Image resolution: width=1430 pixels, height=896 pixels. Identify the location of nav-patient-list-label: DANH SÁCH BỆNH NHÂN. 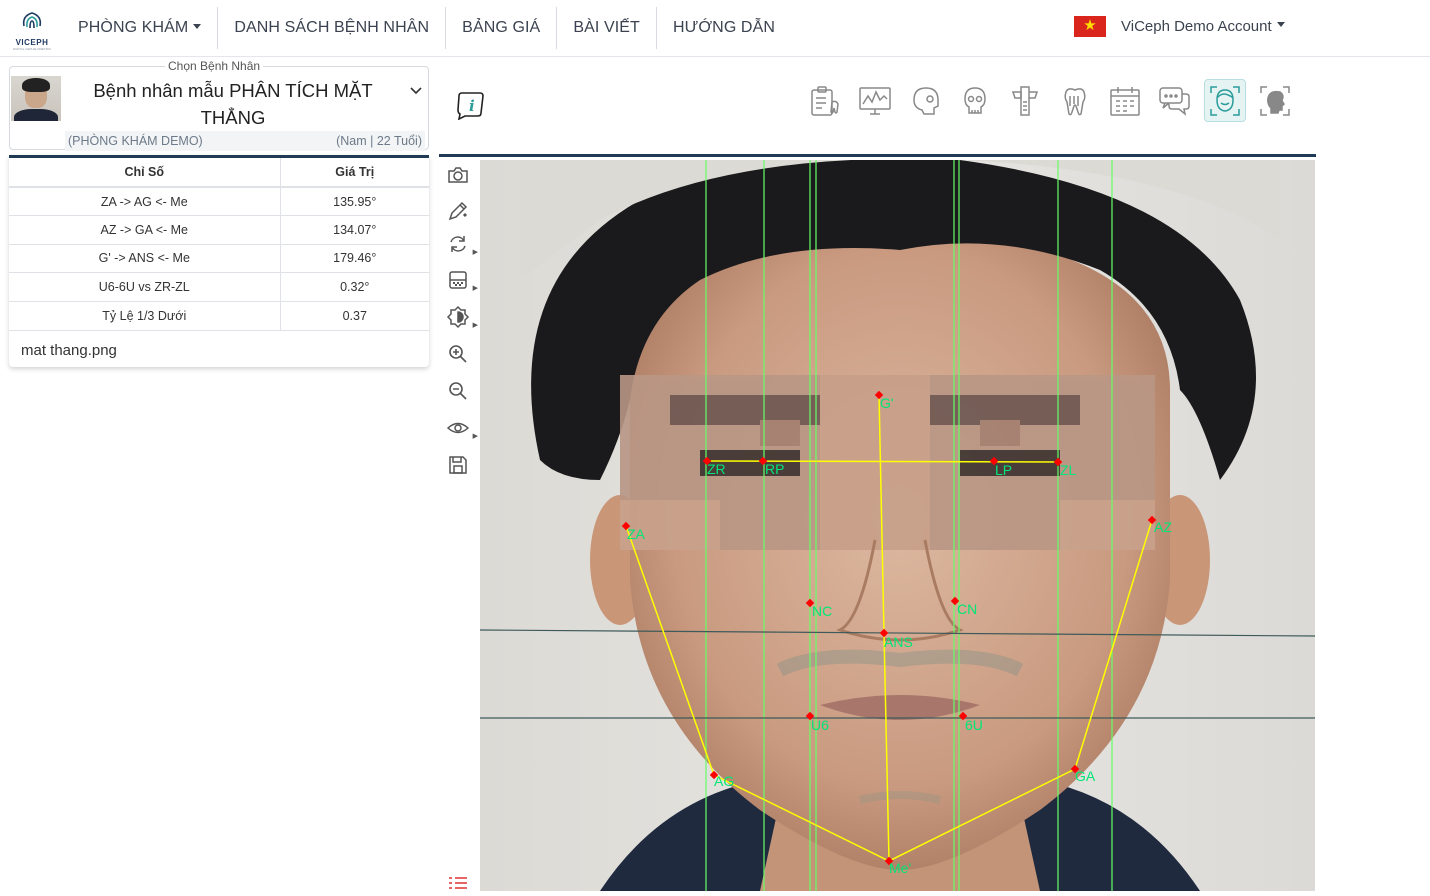
(332, 27).